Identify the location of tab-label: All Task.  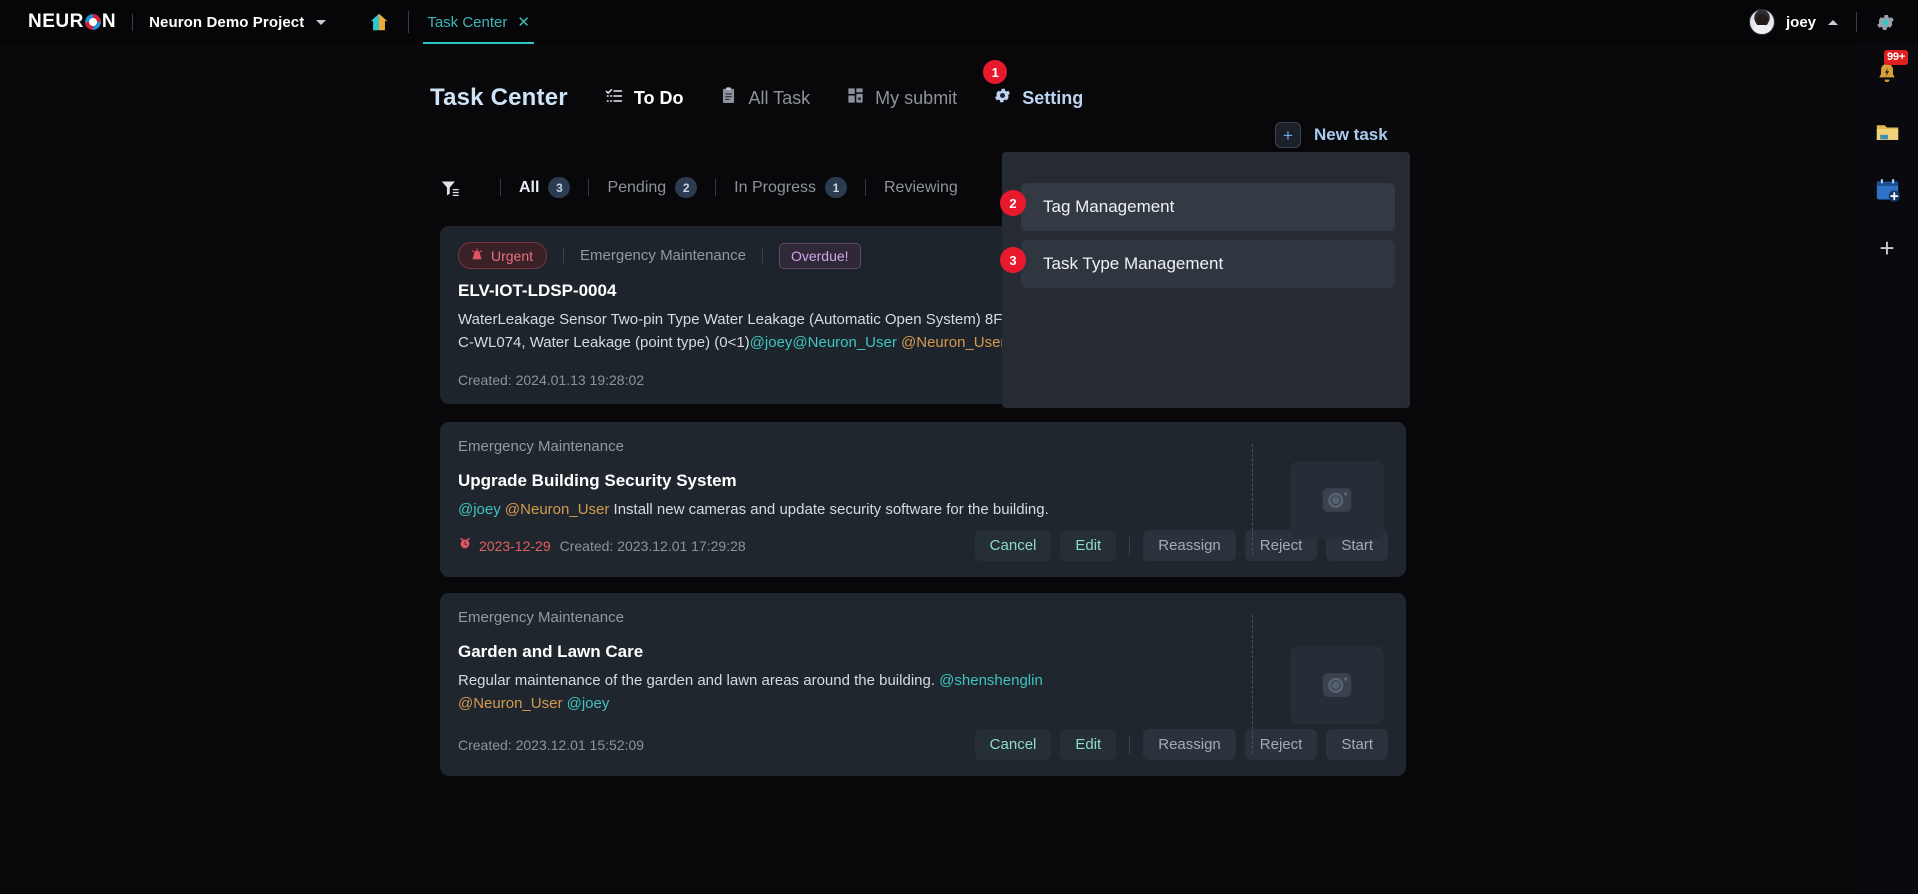
(779, 97).